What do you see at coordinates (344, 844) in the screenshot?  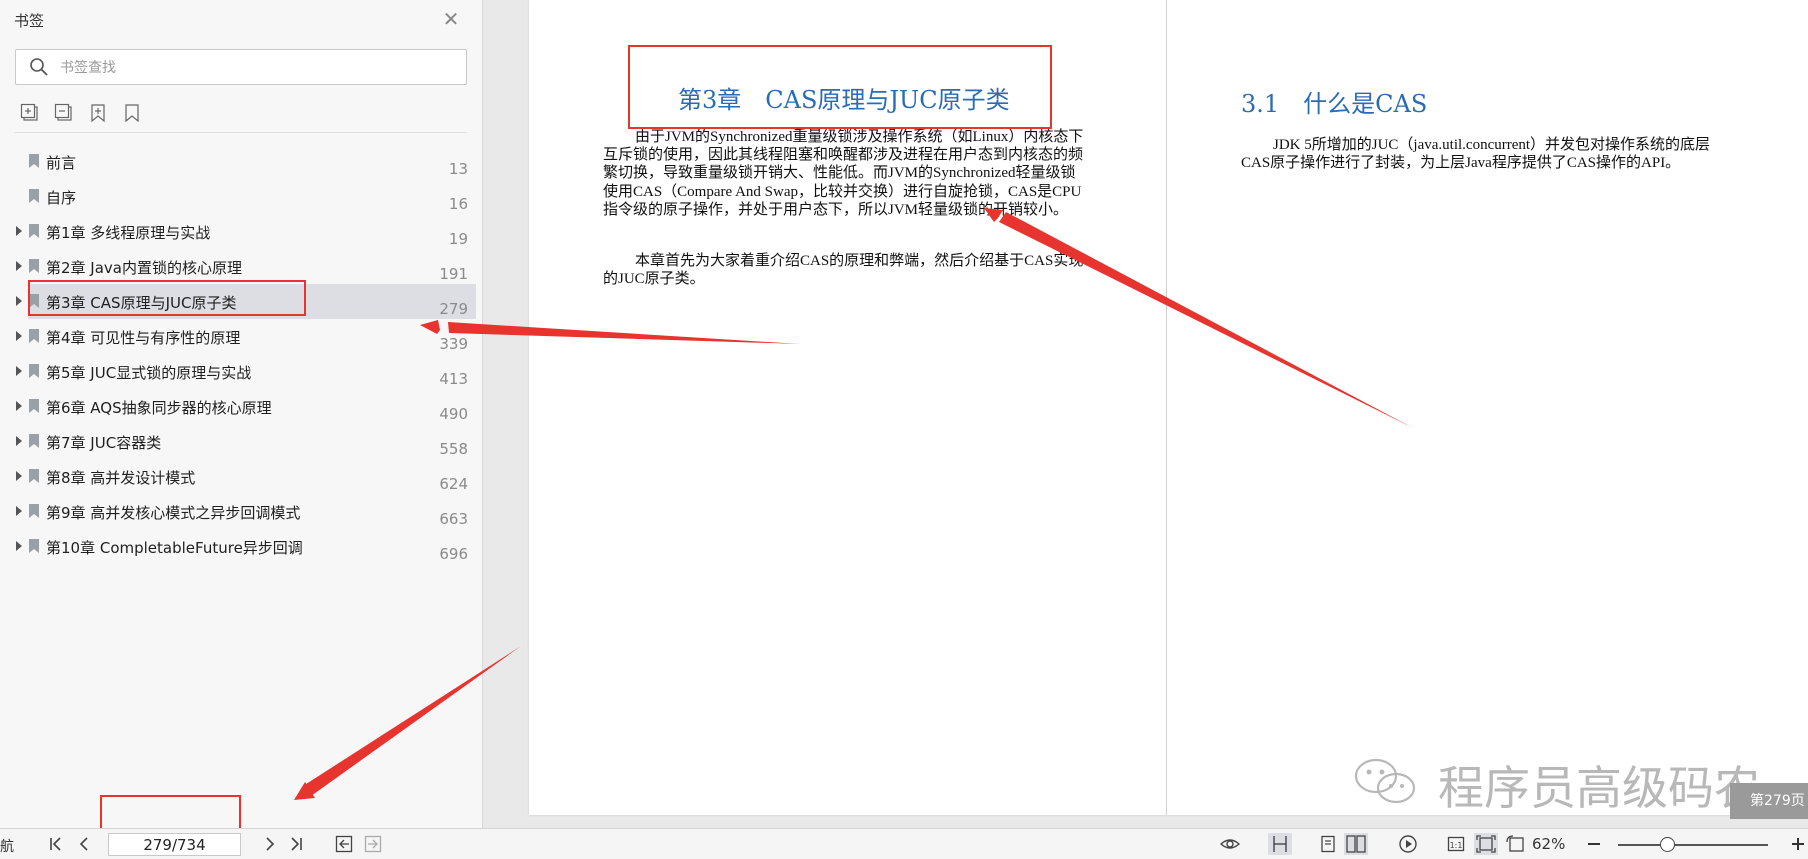 I see `back-icon` at bounding box center [344, 844].